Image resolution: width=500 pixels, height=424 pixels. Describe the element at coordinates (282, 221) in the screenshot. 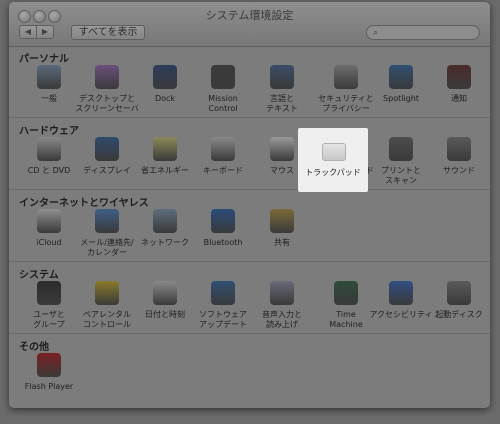

I see `sharing-icon` at that location.